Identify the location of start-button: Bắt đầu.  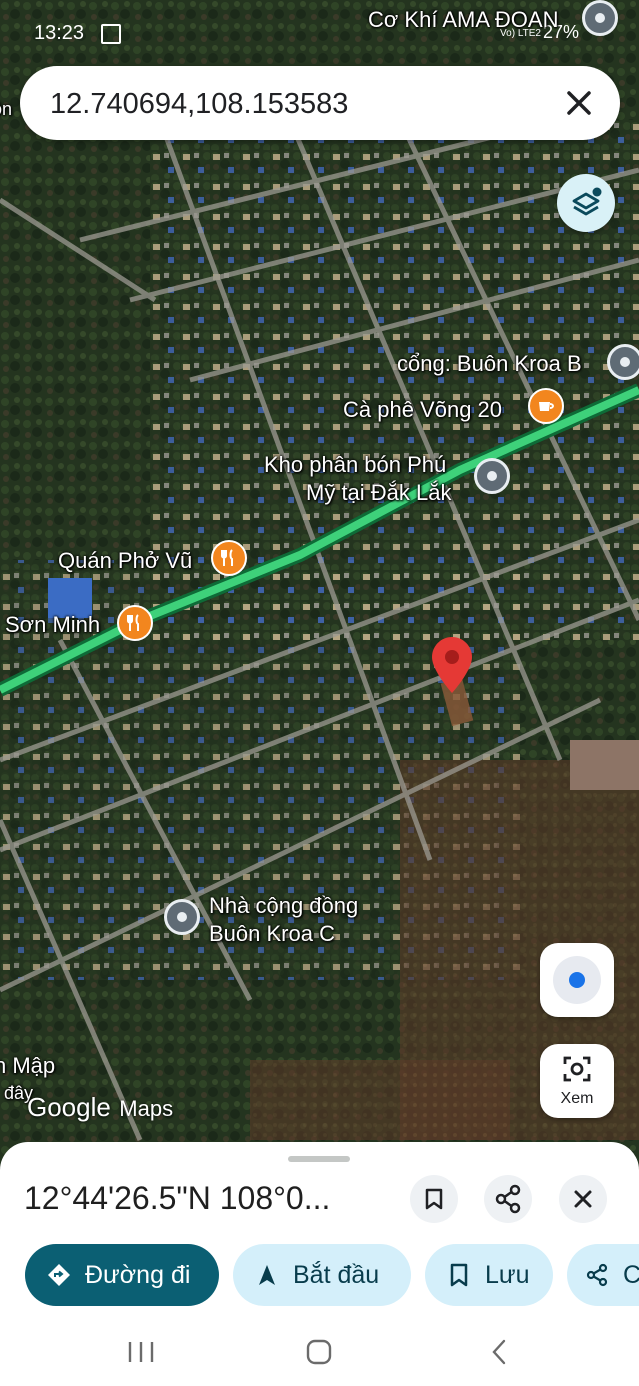
(322, 1275).